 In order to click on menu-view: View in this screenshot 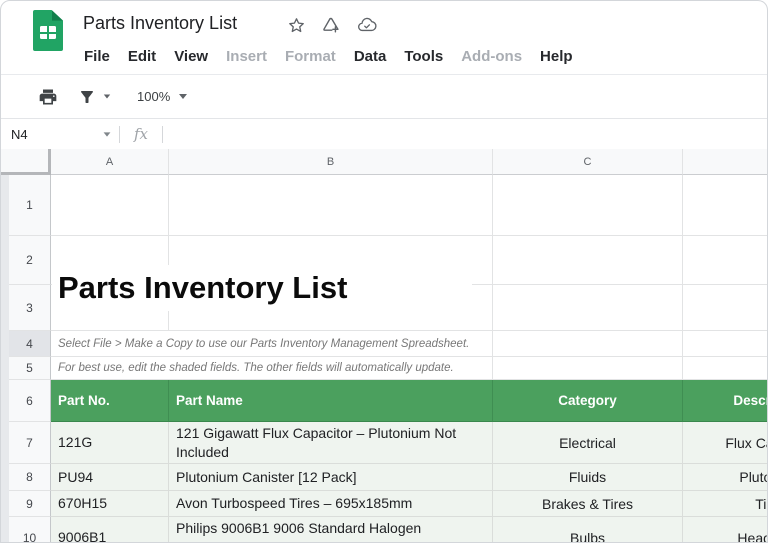, I will do `click(191, 56)`.